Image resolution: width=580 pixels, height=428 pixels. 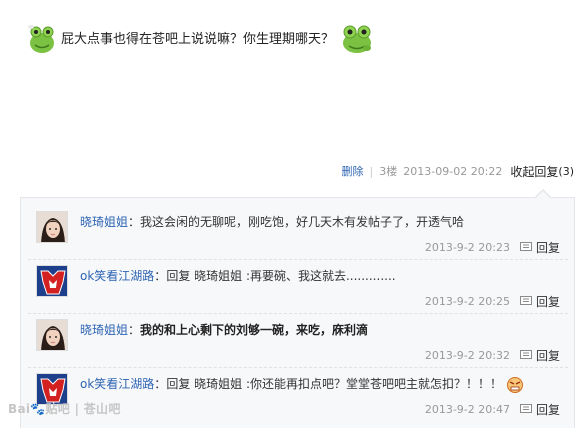 I want to click on reply-content: 晓琦姐姐：我这会闲的无聊呢，刚吃饱，好几天木有发帖子了，开透气哈, so click(x=272, y=221).